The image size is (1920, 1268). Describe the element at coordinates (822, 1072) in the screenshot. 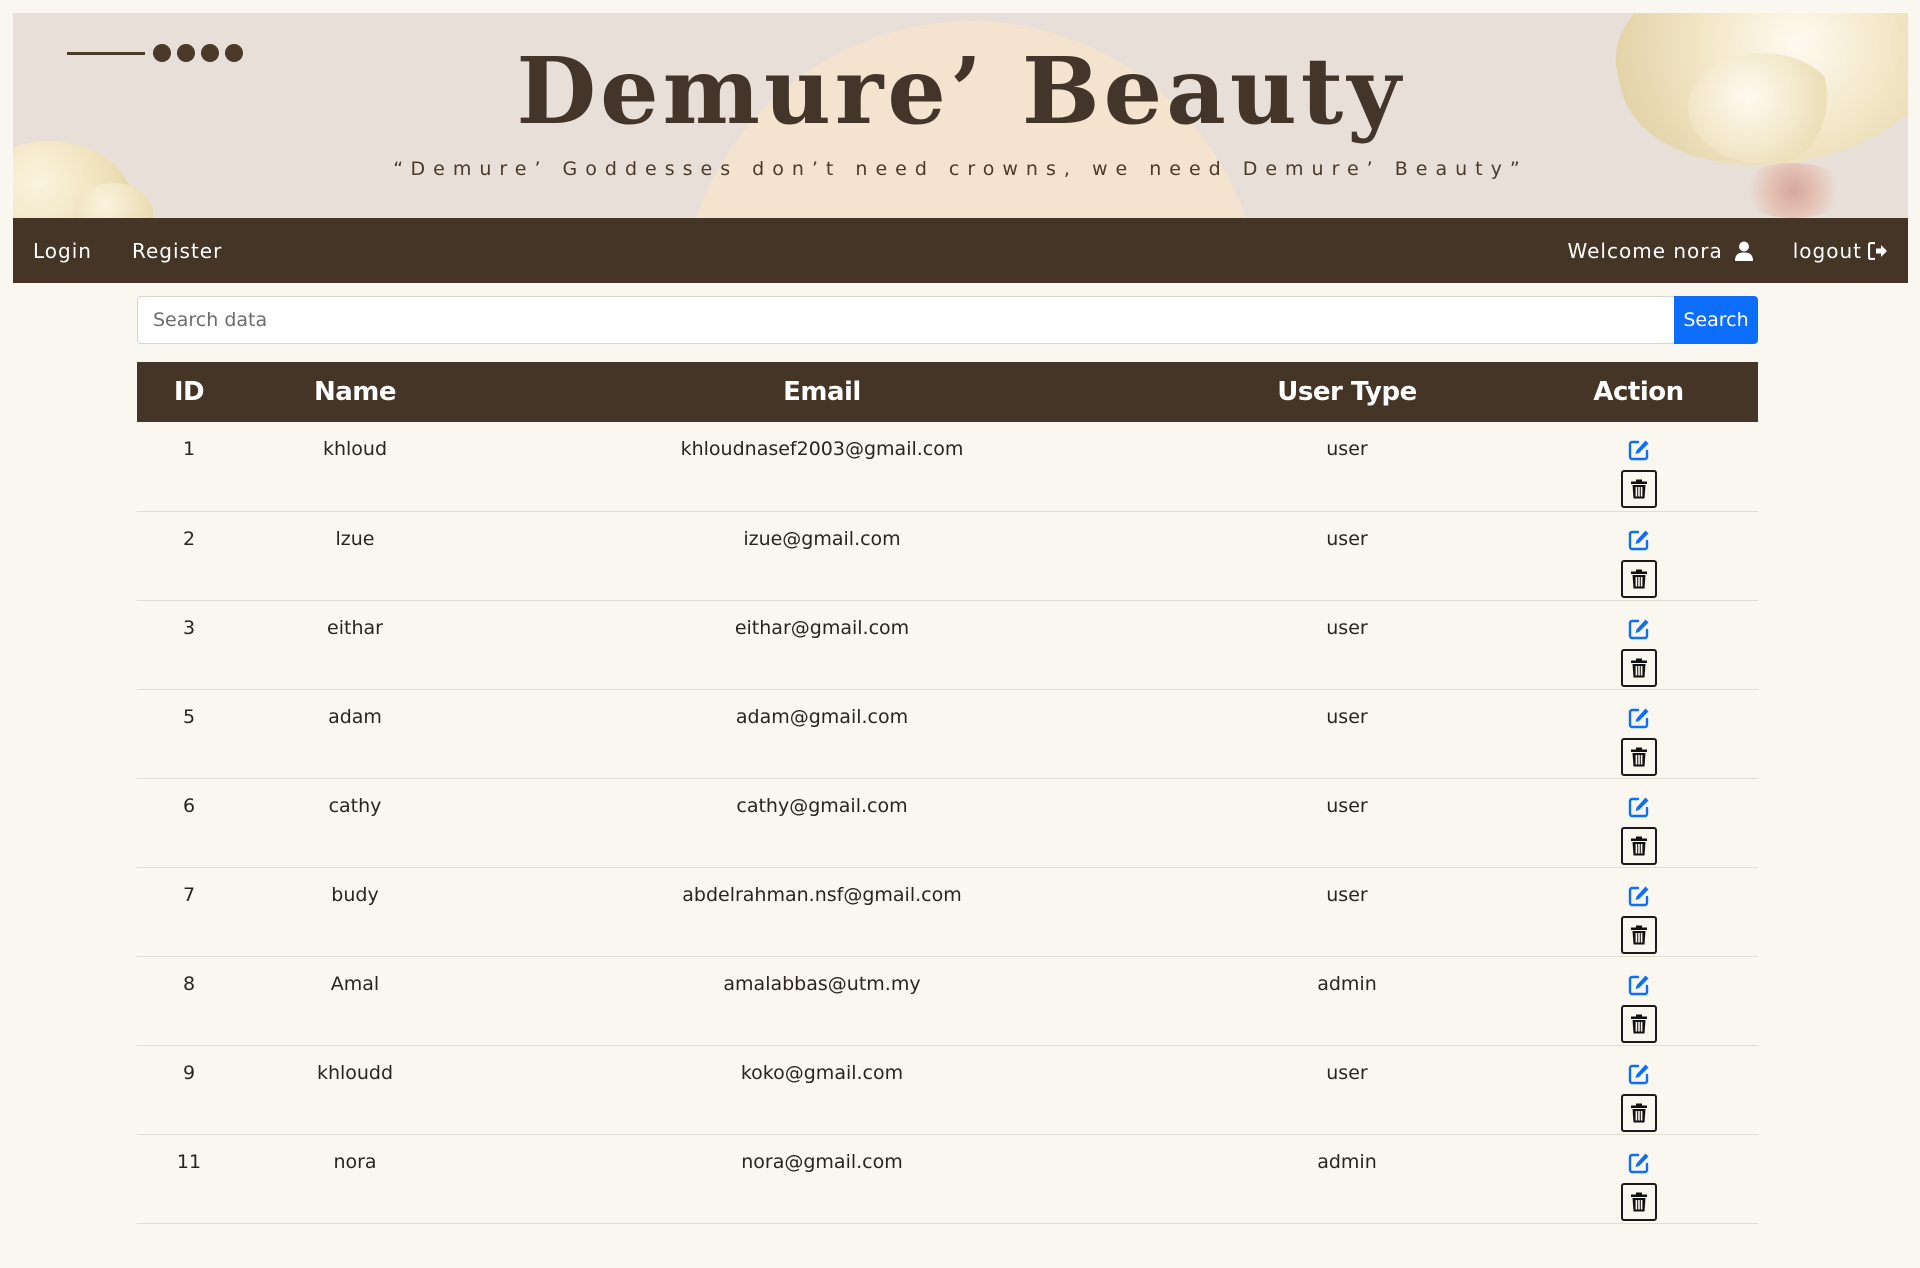

I see `cell-email: koko@gmail.com` at that location.